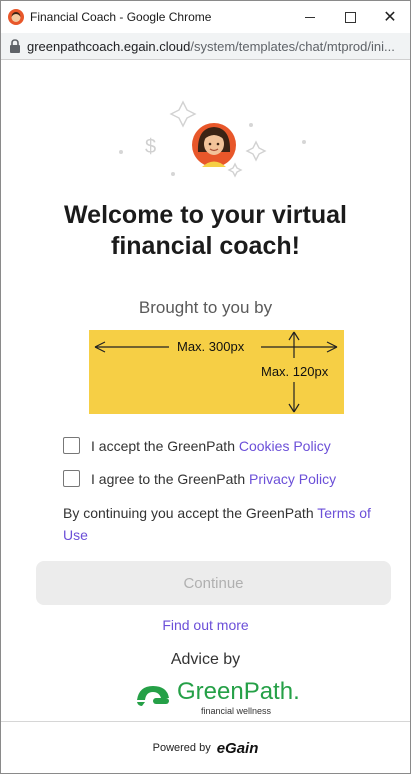 Image resolution: width=411 pixels, height=774 pixels. Describe the element at coordinates (163, 445) in the screenshot. I see `cookies-consent-text: I accept the GreenPath` at that location.